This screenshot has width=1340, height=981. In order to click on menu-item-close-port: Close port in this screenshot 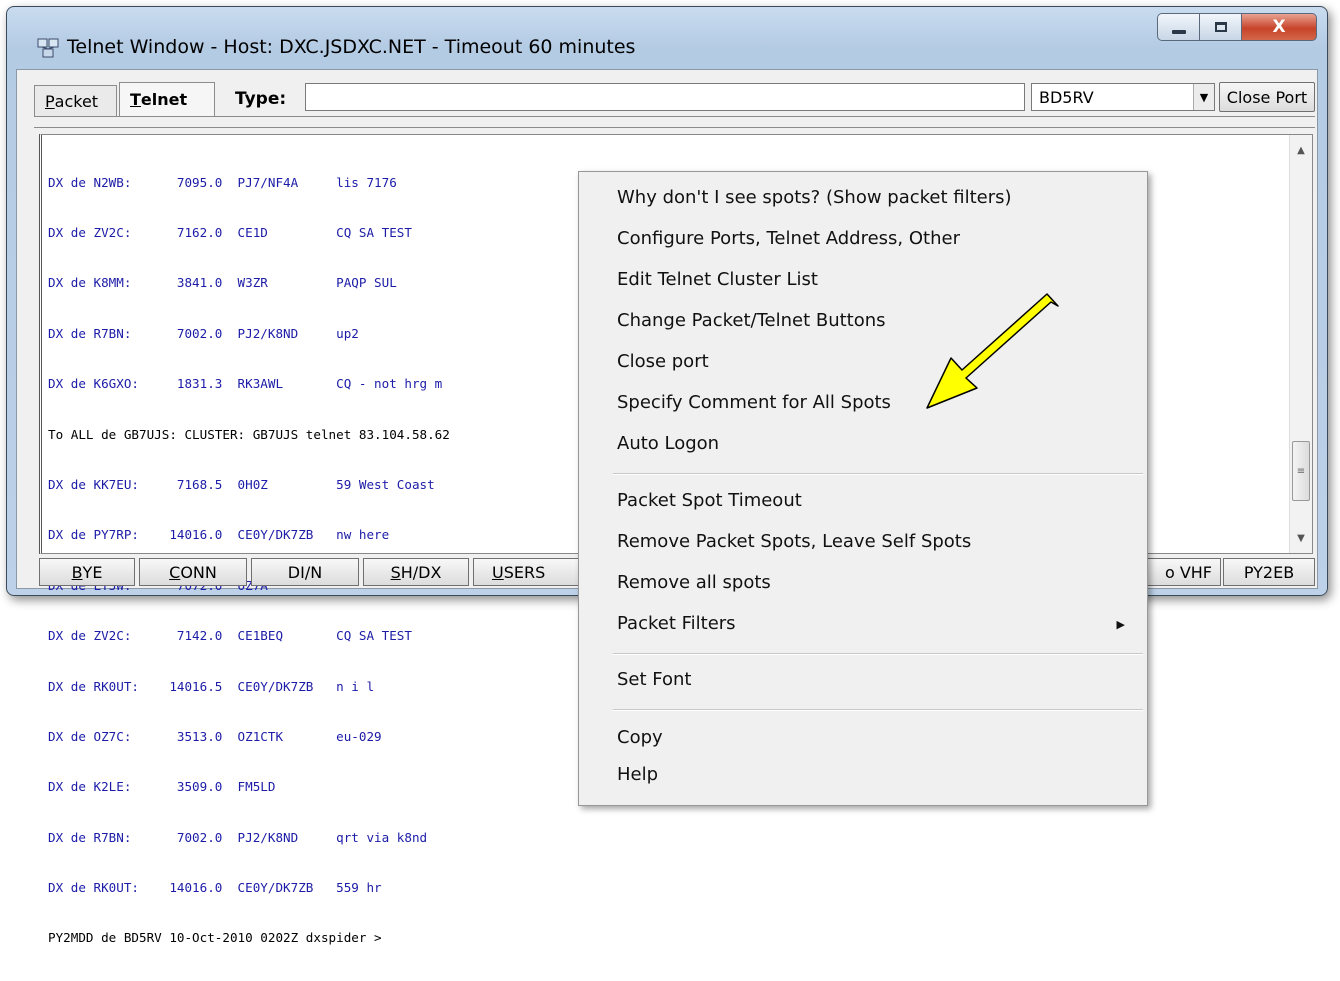, I will do `click(663, 361)`.